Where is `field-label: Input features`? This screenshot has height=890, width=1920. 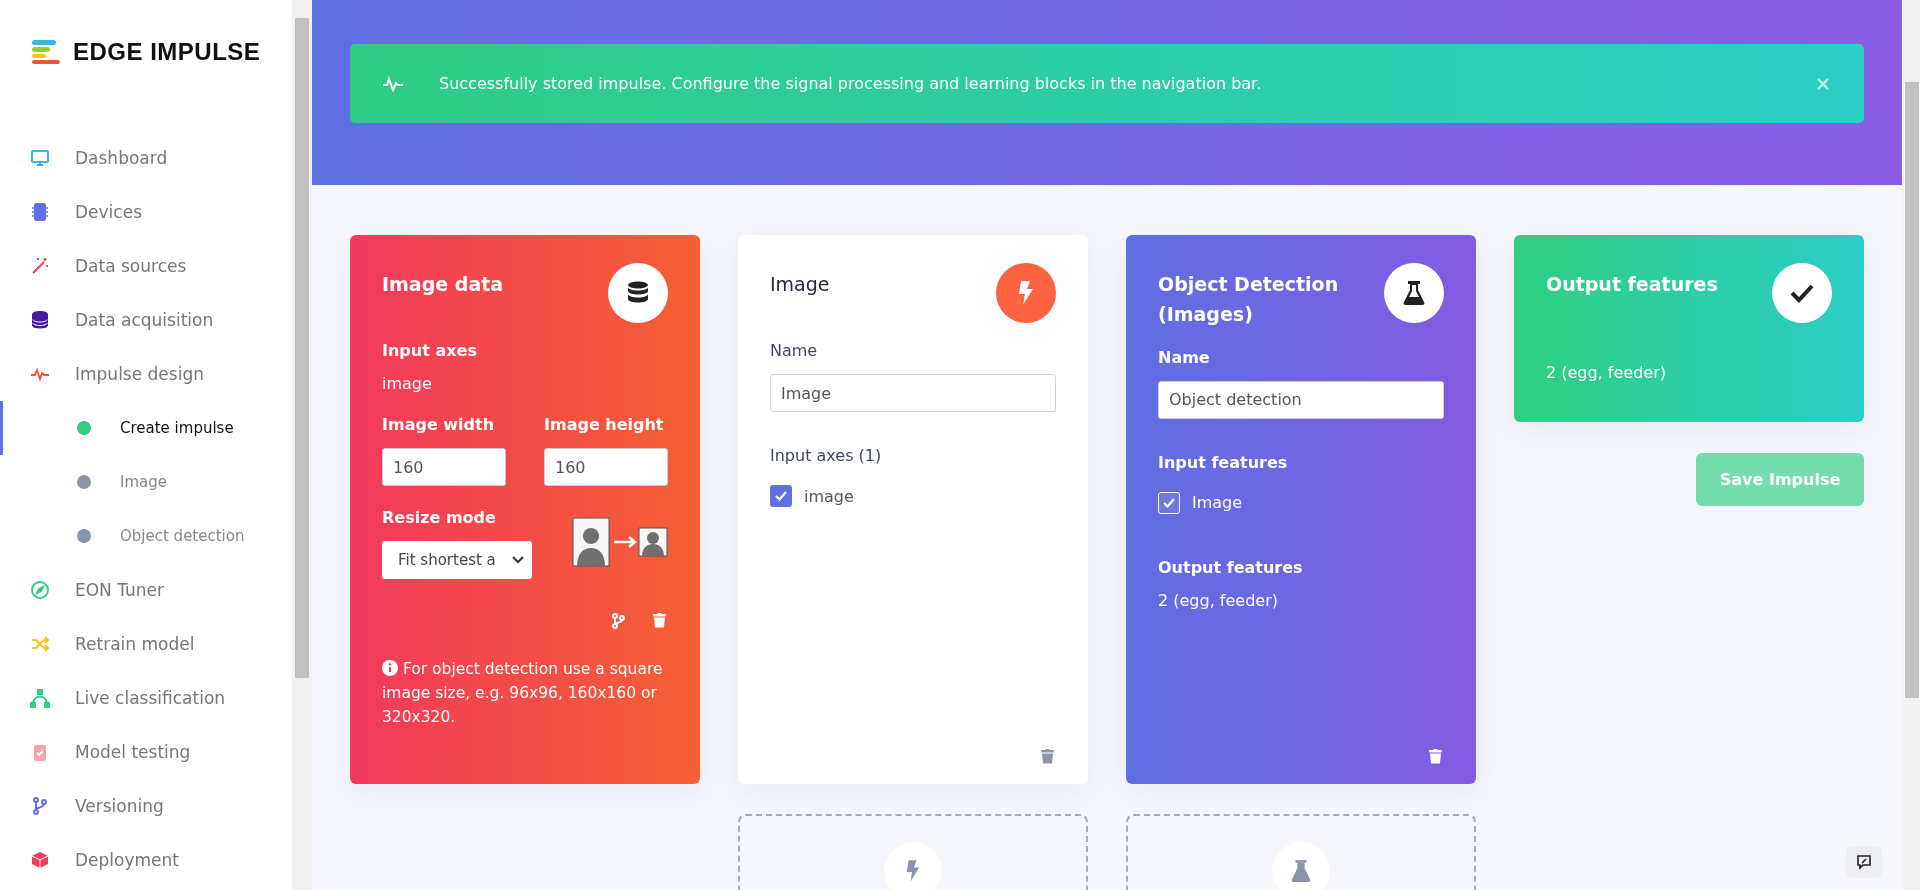
field-label: Input features is located at coordinates (1223, 462).